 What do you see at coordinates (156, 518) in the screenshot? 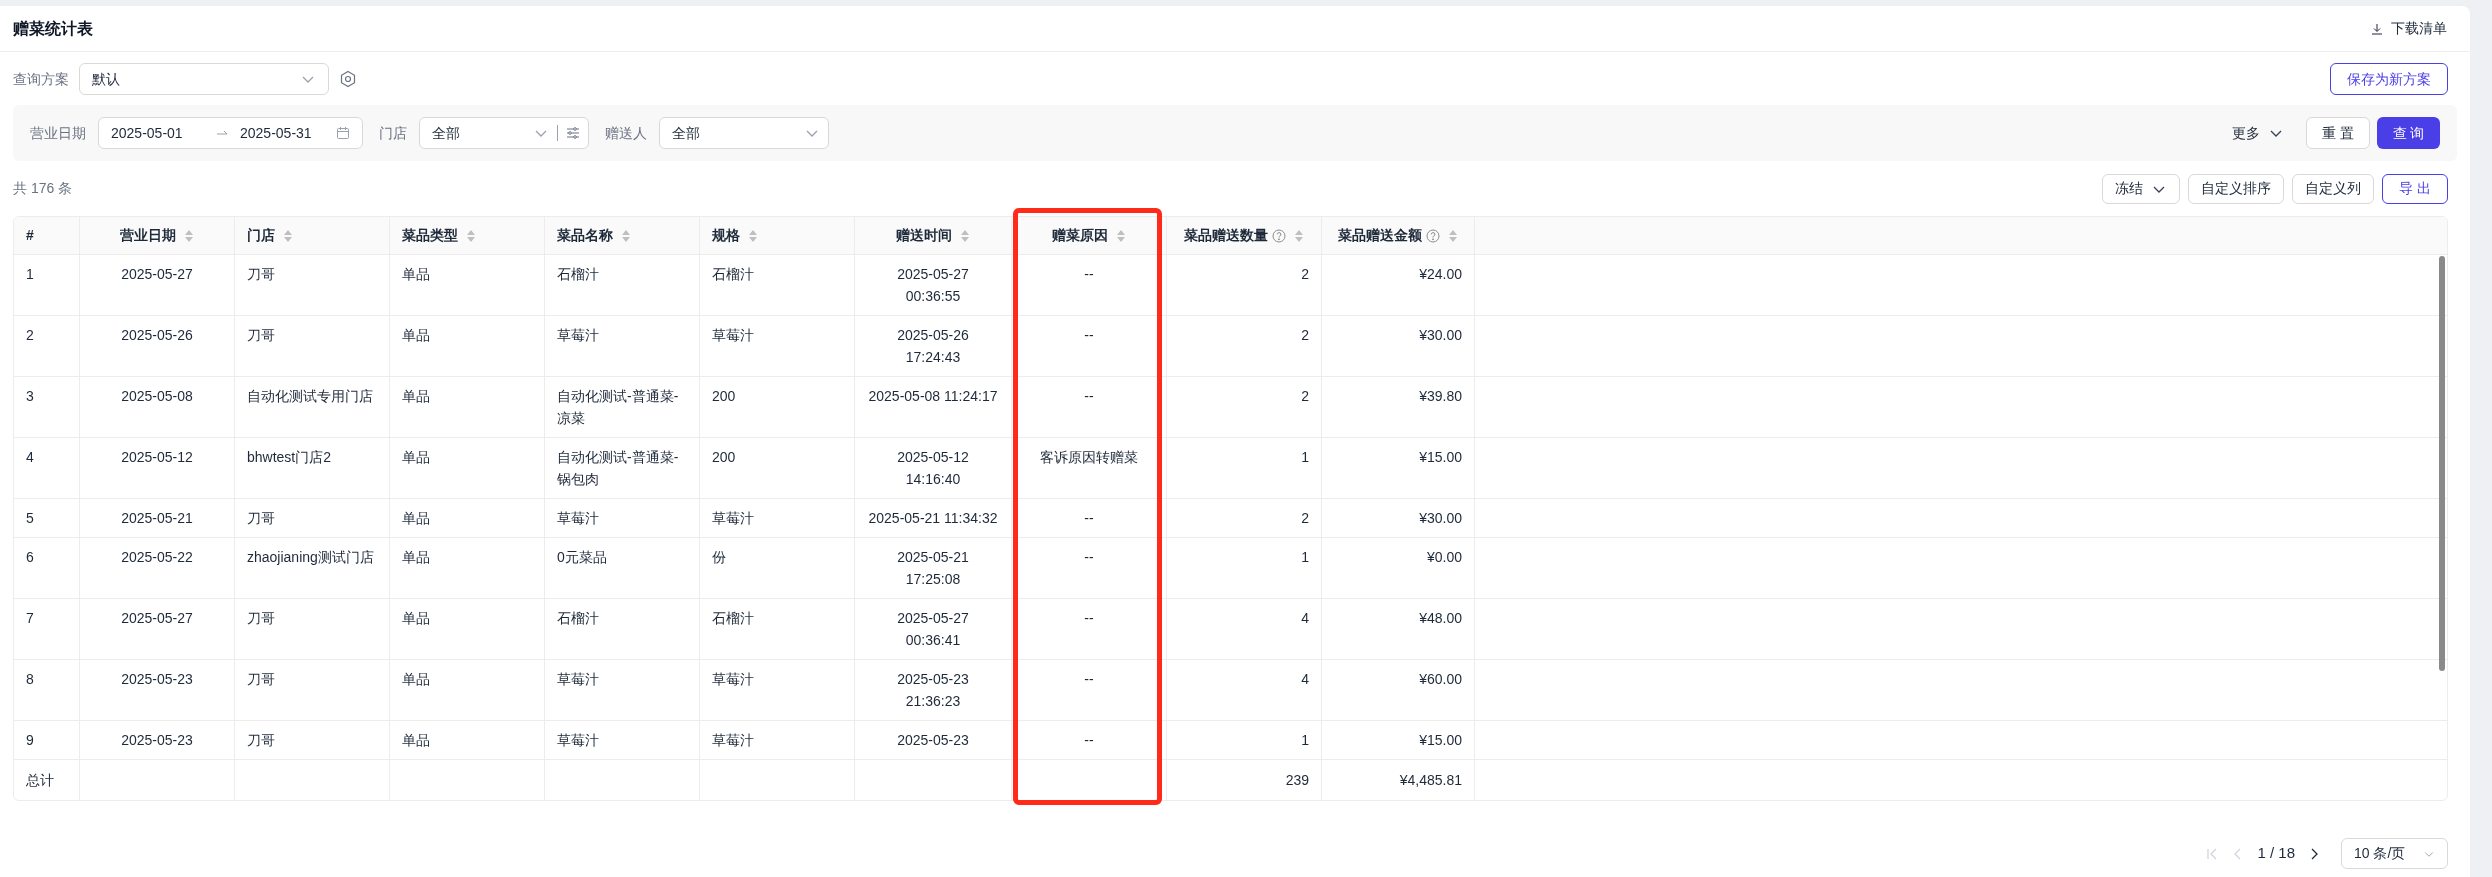
I see `table-cell: 2025-05-21` at bounding box center [156, 518].